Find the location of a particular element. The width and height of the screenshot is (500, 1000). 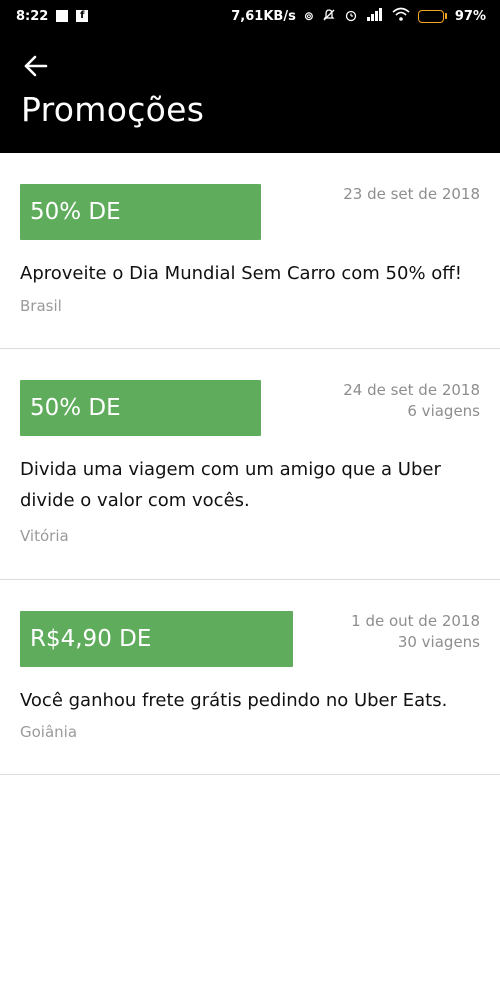

promo-date: 24 de set de 2018 is located at coordinates (411, 390).